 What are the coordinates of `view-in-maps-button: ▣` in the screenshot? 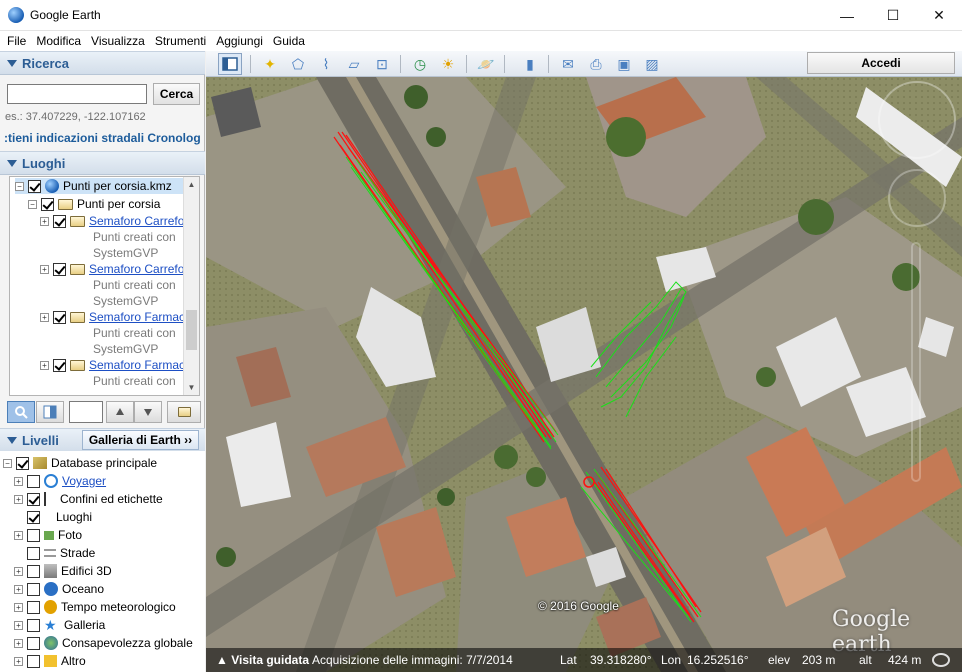 It's located at (624, 64).